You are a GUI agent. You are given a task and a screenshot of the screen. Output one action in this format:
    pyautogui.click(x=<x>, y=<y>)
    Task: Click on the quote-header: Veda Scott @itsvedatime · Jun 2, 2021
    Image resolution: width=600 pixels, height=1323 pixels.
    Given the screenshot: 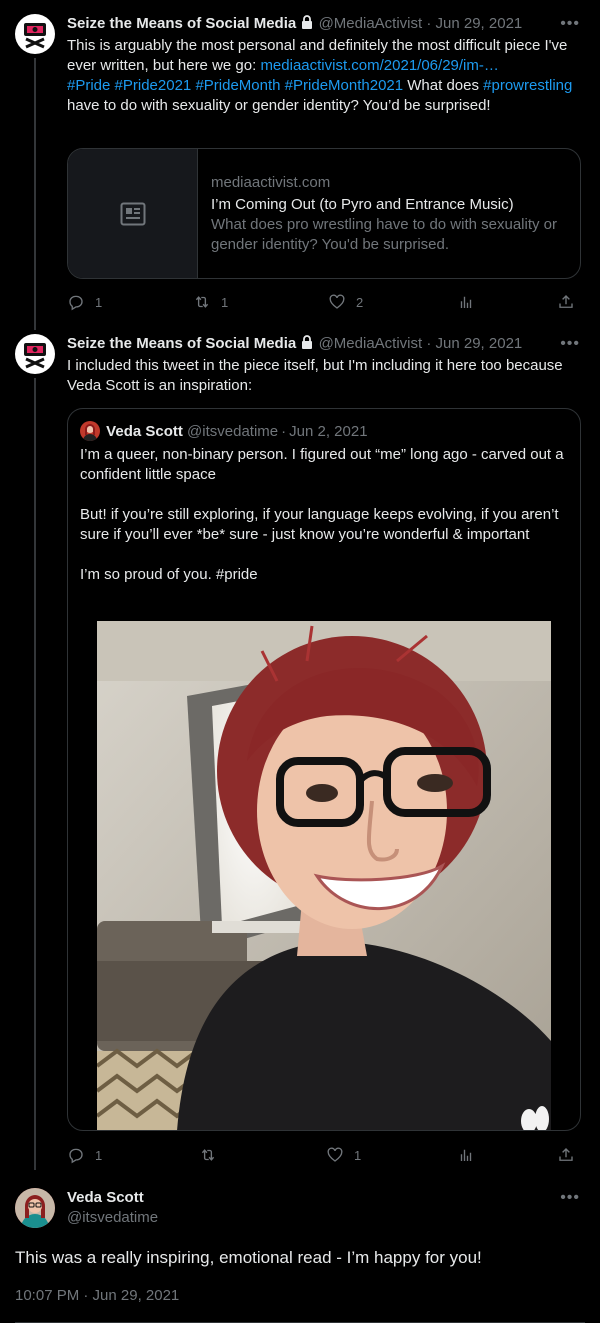 What is the action you would take?
    pyautogui.click(x=224, y=432)
    